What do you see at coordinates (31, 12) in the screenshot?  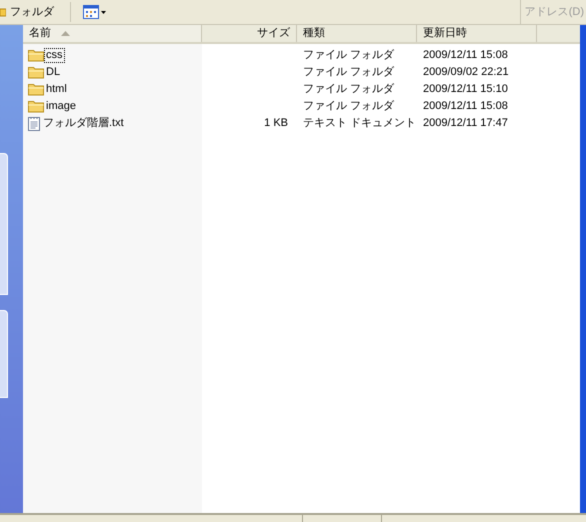 I see `folders-button: フォルダ` at bounding box center [31, 12].